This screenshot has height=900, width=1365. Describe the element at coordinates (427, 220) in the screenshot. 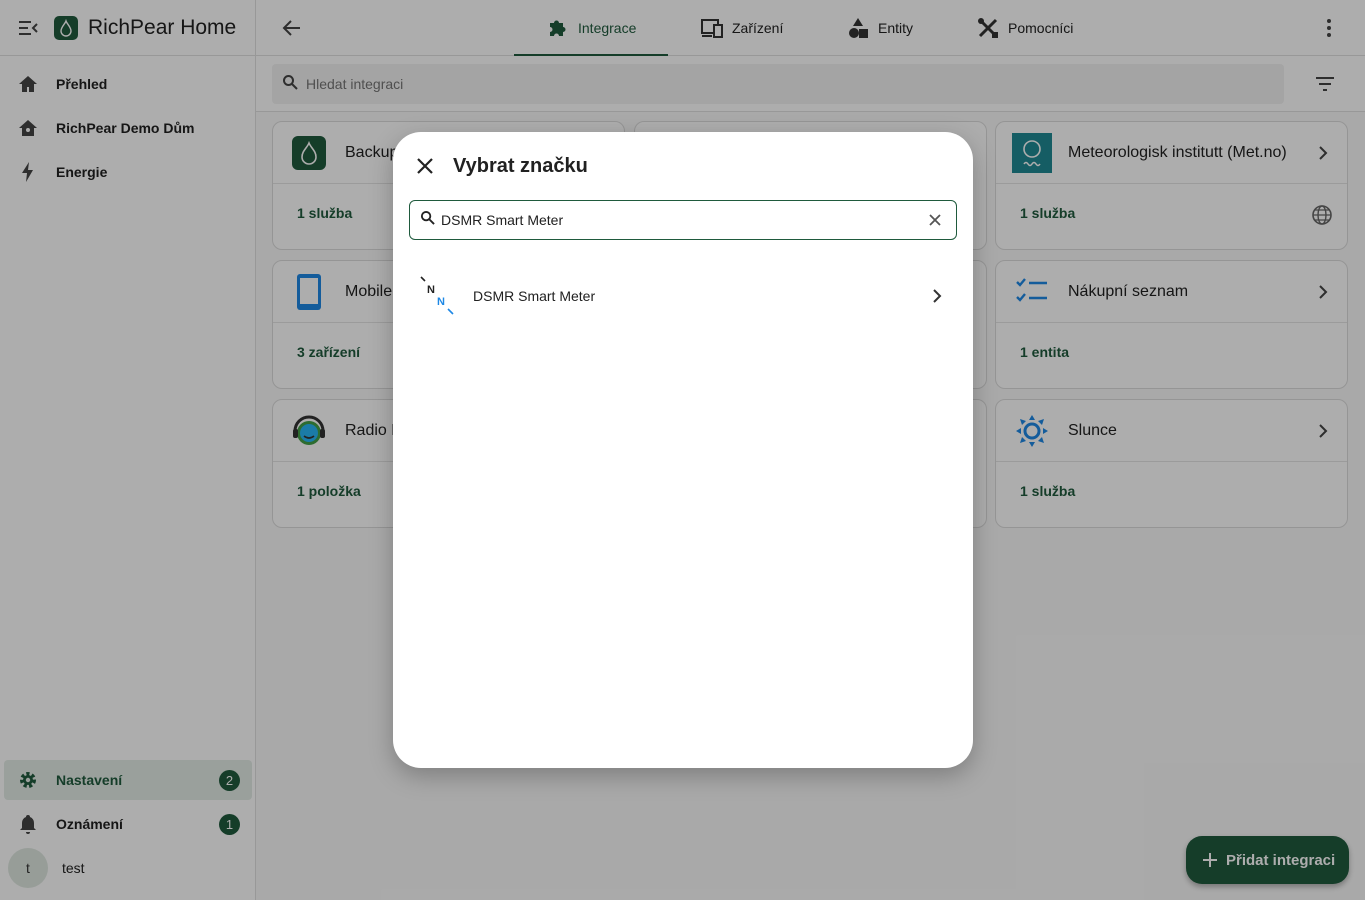

I see `search-icon` at that location.